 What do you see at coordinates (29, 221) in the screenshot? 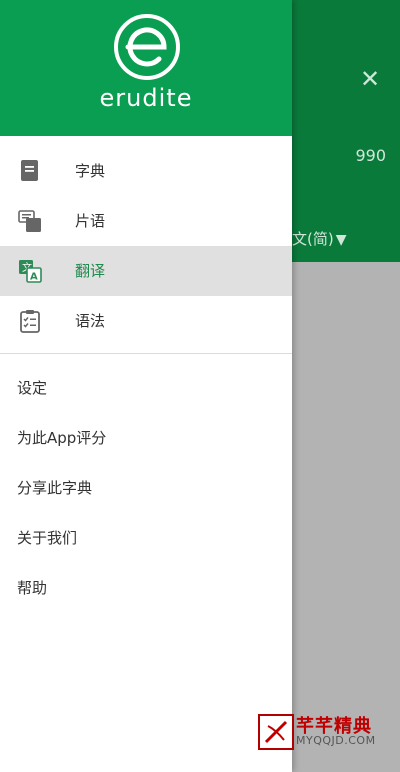
I see `phrases-icon` at bounding box center [29, 221].